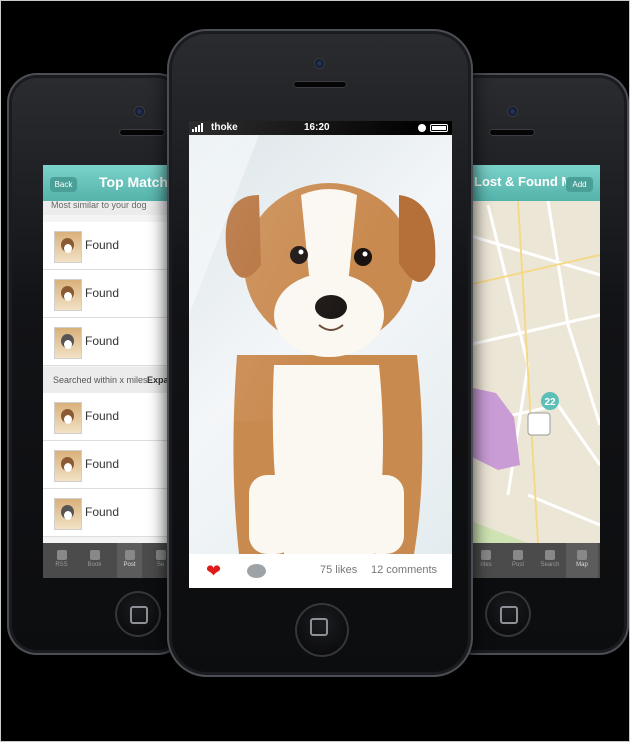 The height and width of the screenshot is (742, 630). I want to click on tab-label: Map, so click(582, 565).